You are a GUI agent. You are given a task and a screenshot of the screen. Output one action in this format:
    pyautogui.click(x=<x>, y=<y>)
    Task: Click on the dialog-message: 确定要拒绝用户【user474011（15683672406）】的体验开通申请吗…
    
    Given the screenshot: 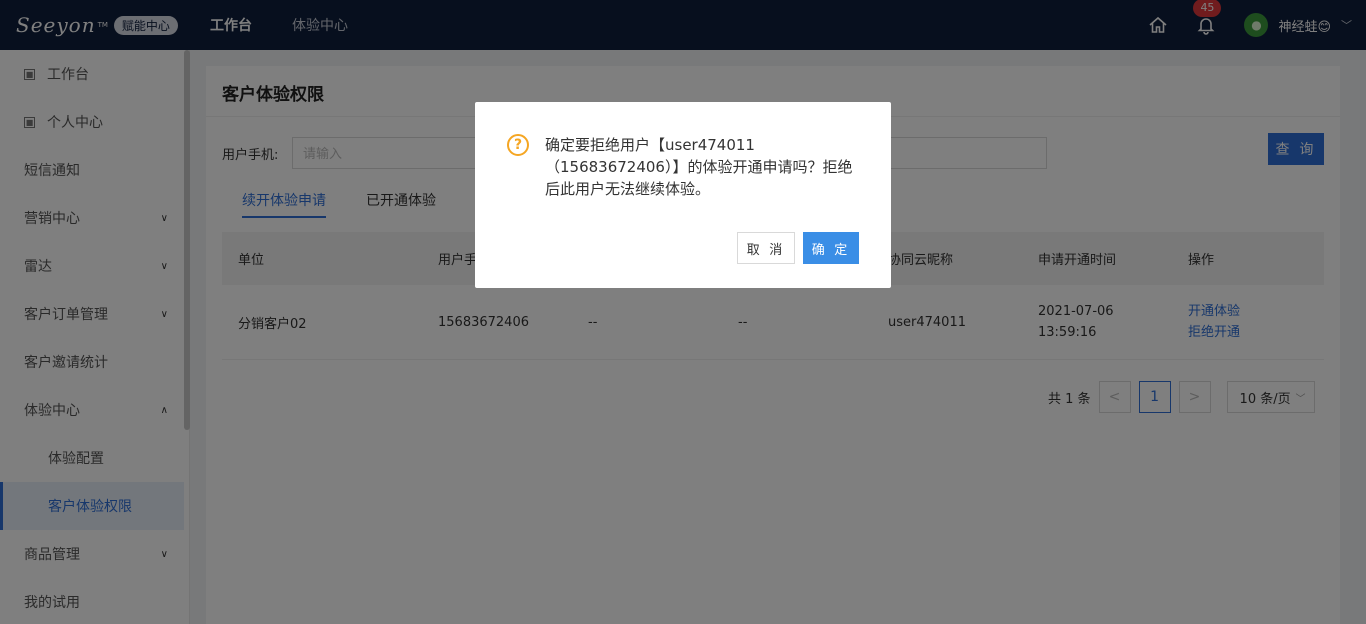 What is the action you would take?
    pyautogui.click(x=699, y=167)
    